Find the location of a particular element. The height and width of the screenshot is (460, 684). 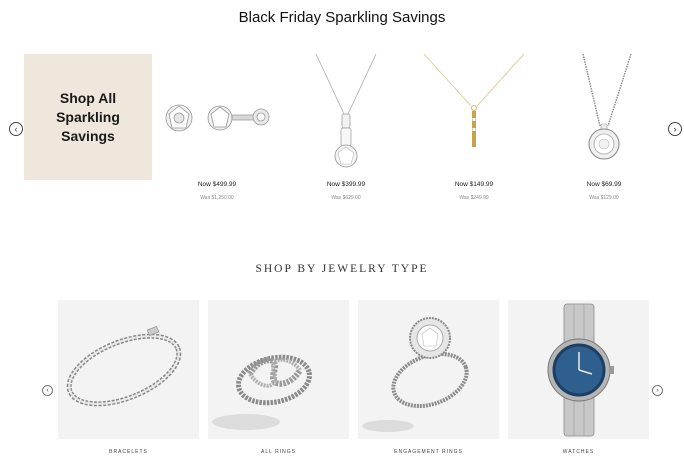

shop-all-sparkling-savings-tile: Shop All Sparkling Savings is located at coordinates (88, 117).